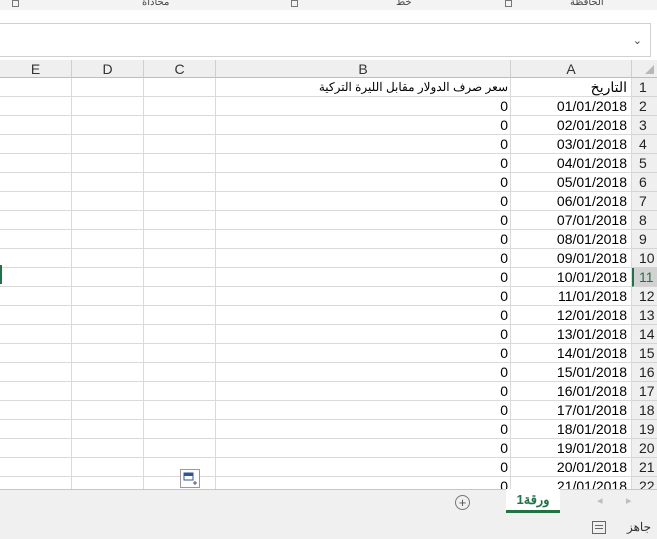  Describe the element at coordinates (644, 315) in the screenshot. I see `row-header: 13` at that location.